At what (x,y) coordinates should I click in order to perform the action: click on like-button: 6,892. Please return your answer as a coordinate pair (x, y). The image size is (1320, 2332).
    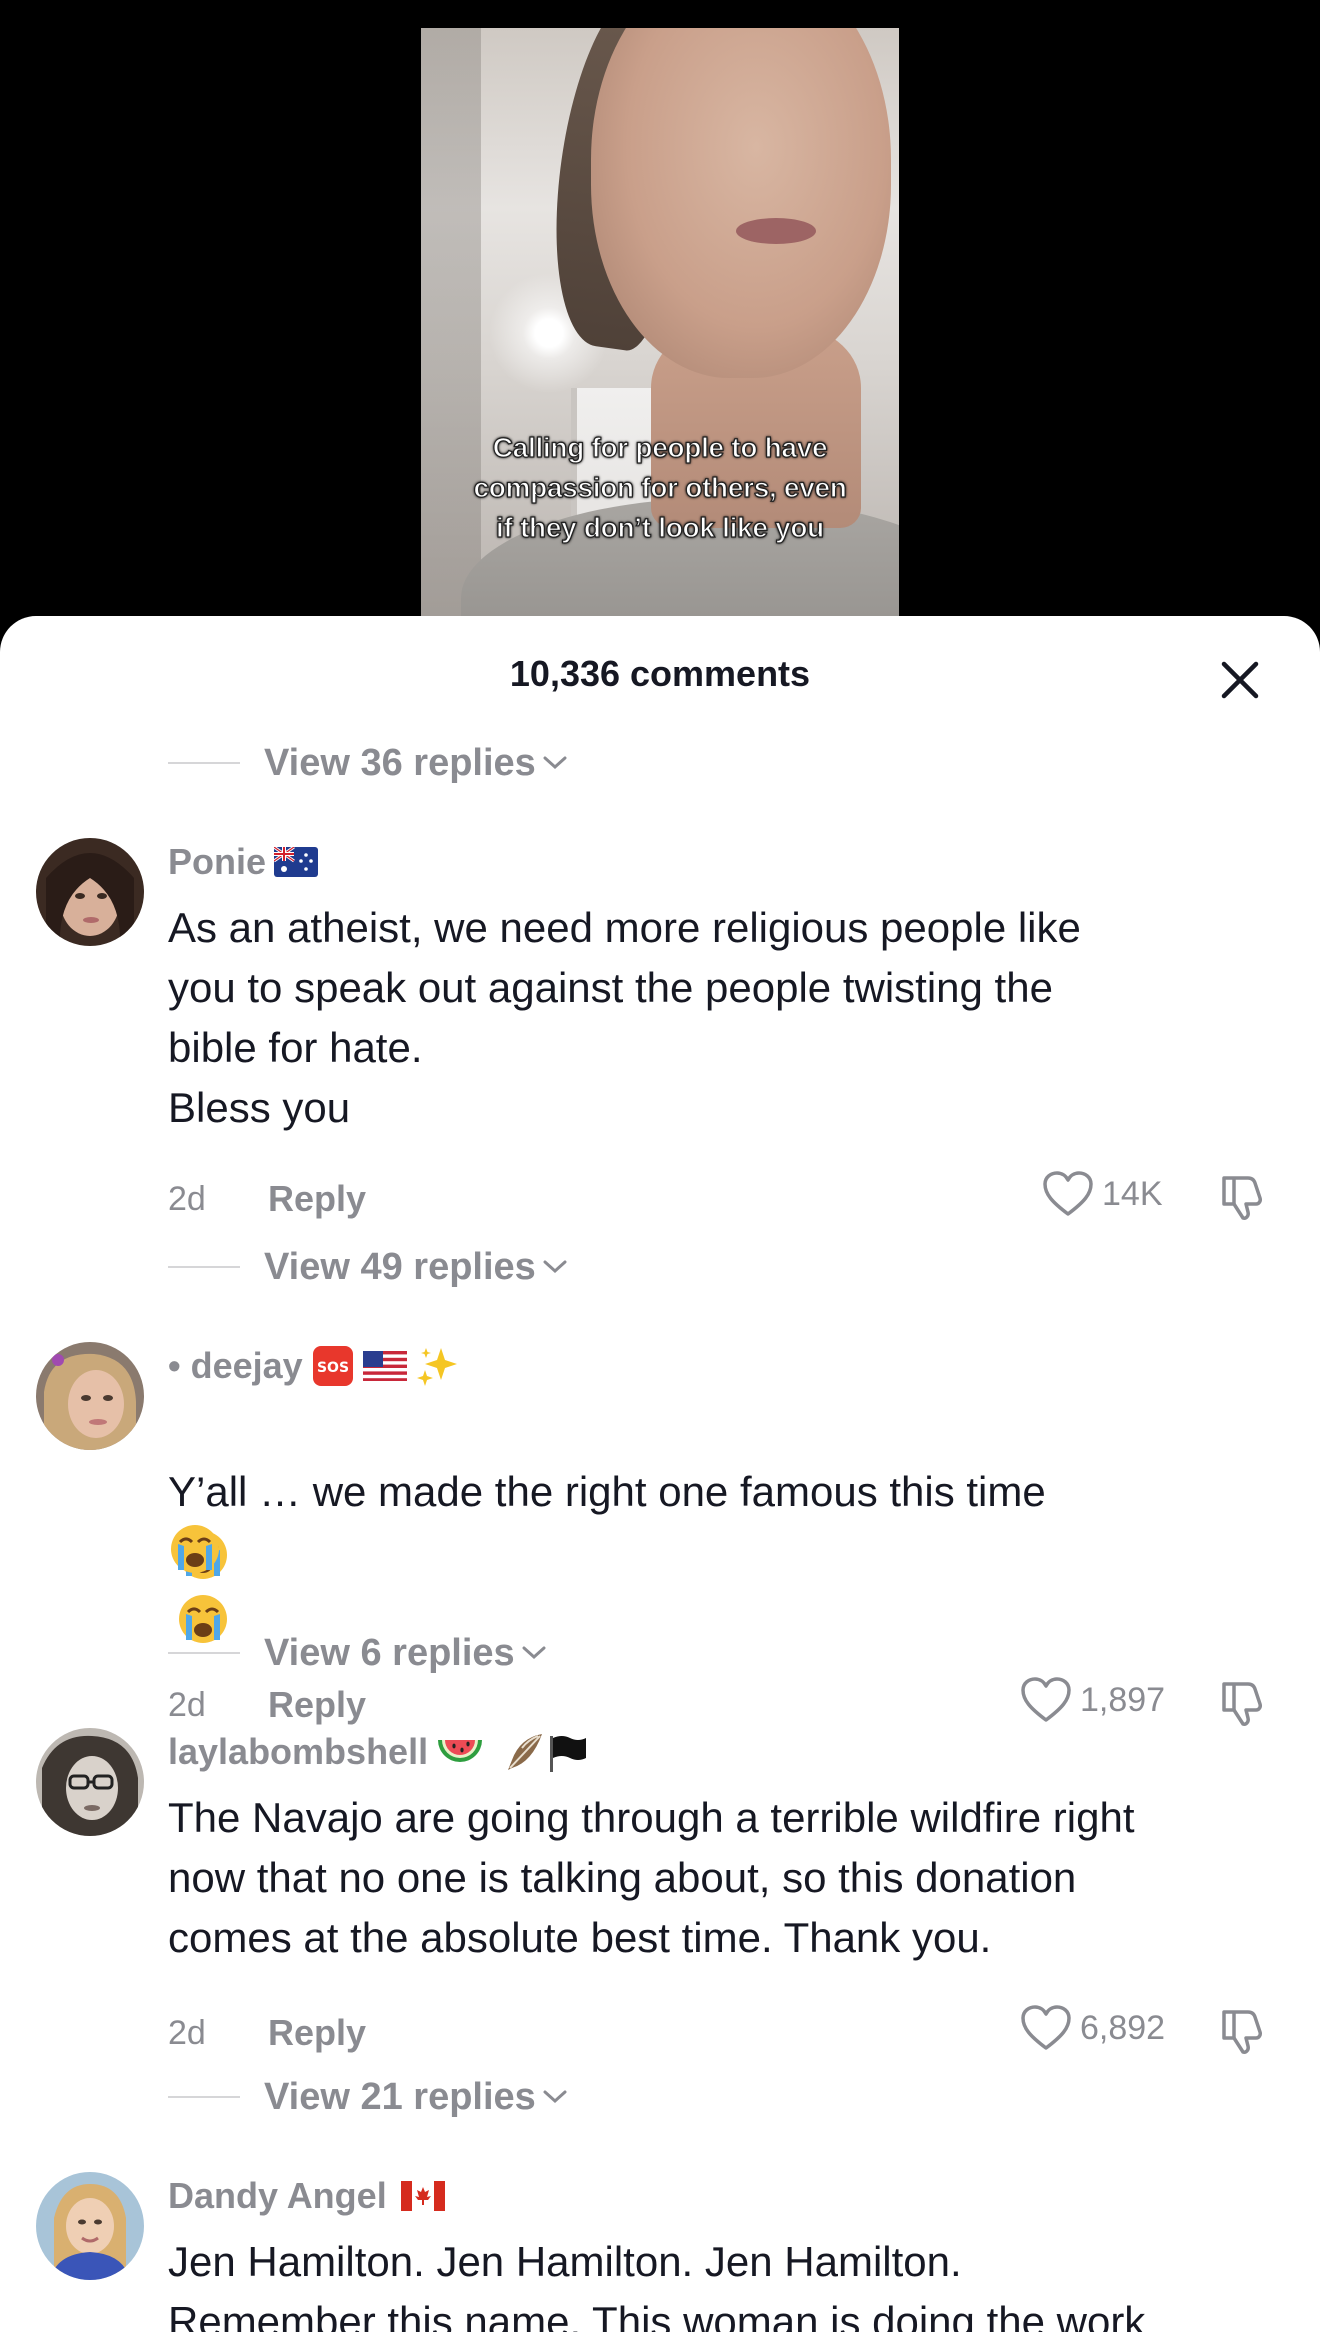
    Looking at the image, I should click on (1092, 2028).